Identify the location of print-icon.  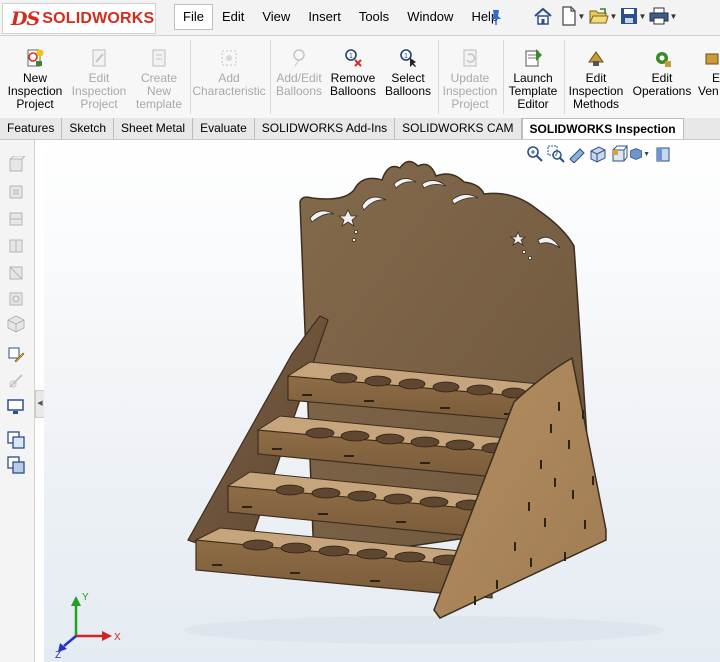
(659, 16).